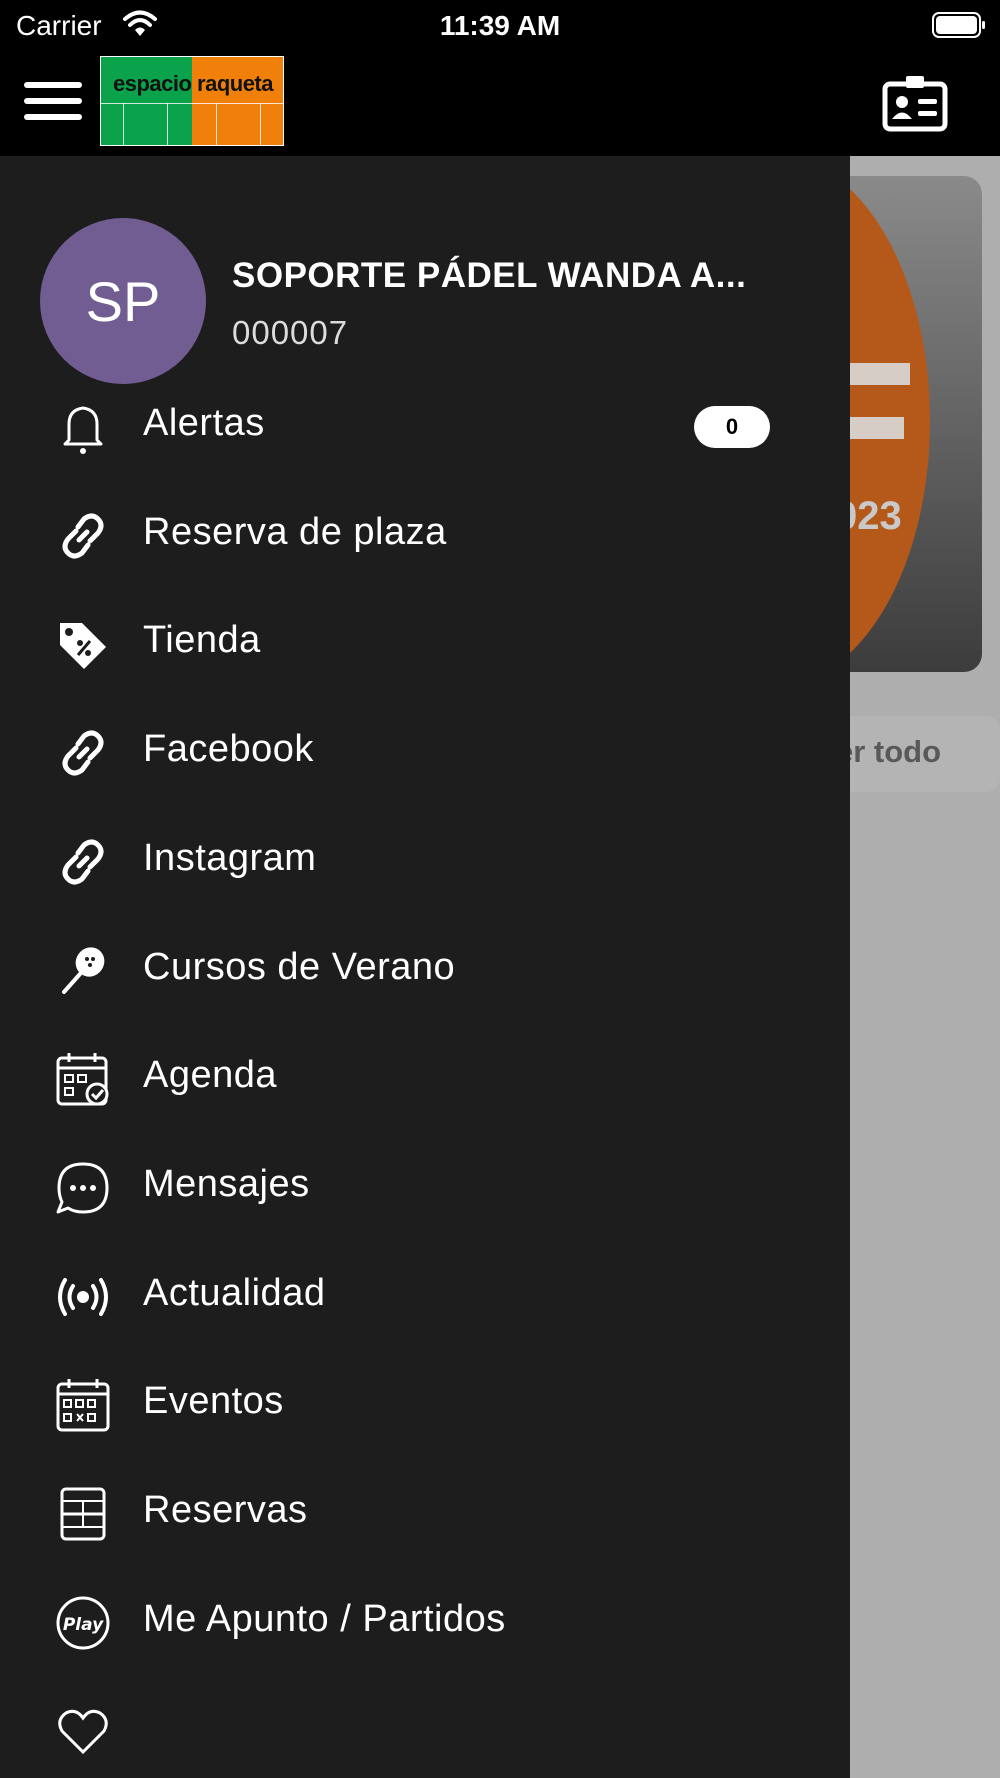 Image resolution: width=1000 pixels, height=1778 pixels. I want to click on menu-item-label: Reserva de plaza, so click(295, 531).